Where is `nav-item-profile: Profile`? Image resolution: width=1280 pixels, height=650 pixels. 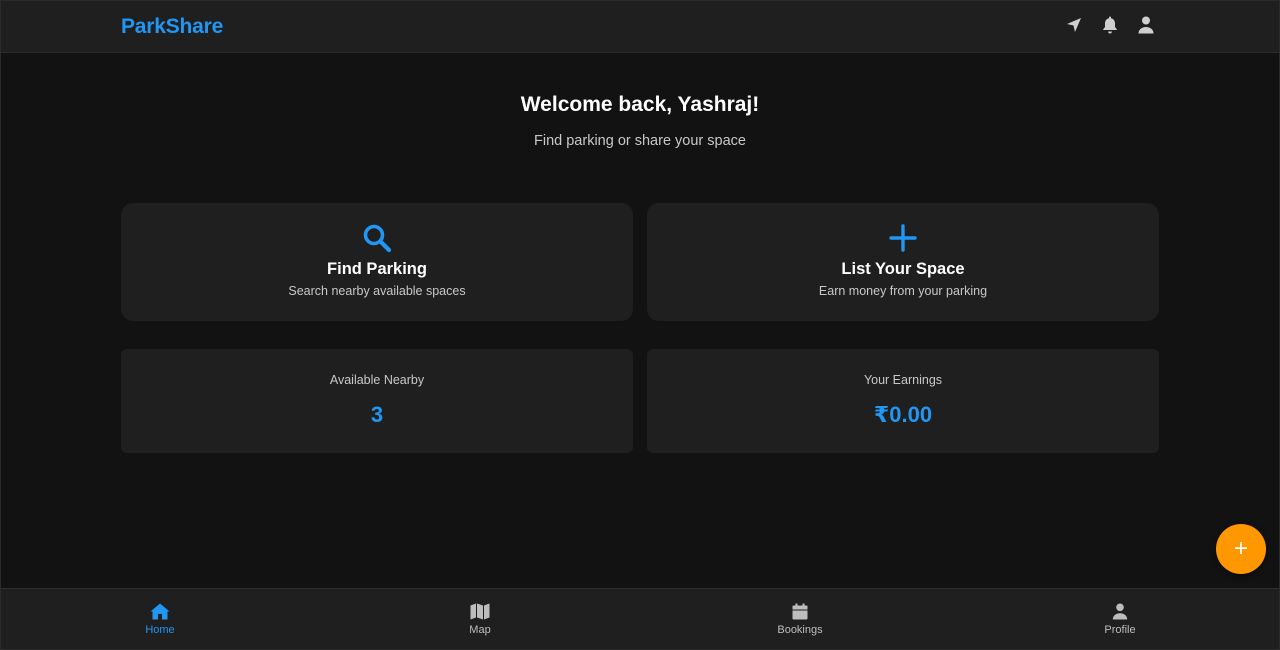 nav-item-profile: Profile is located at coordinates (1120, 619).